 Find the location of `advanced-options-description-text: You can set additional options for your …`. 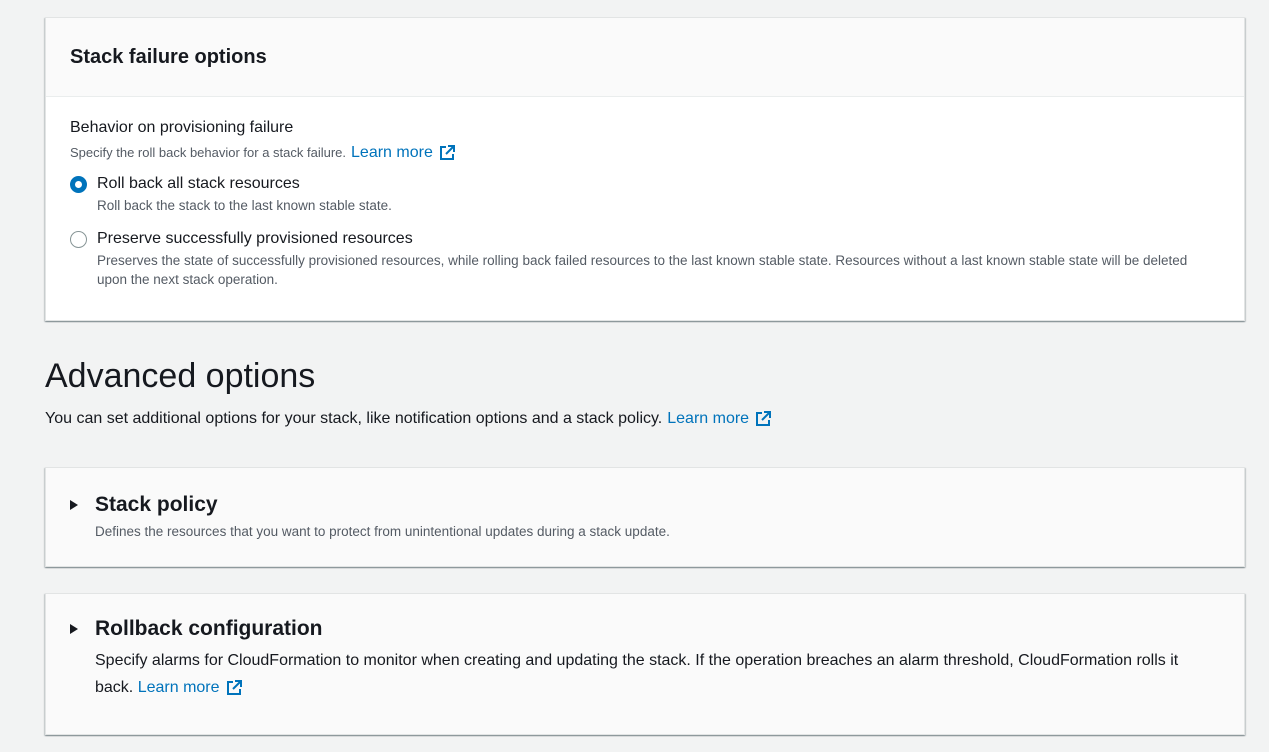

advanced-options-description-text: You can set additional options for your … is located at coordinates (354, 418).